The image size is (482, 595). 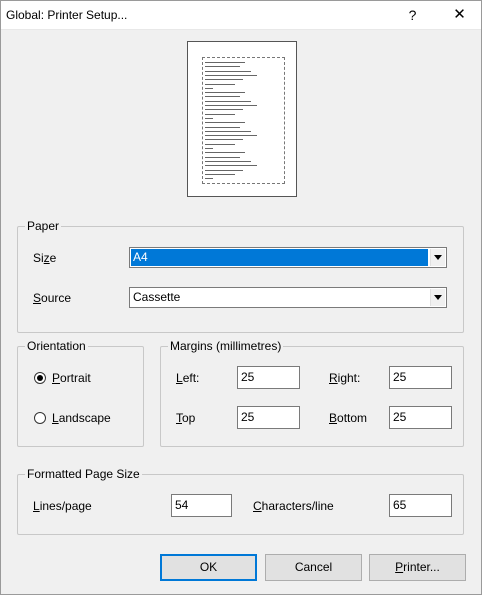 I want to click on bottom-margin-input: 25, so click(x=420, y=417).